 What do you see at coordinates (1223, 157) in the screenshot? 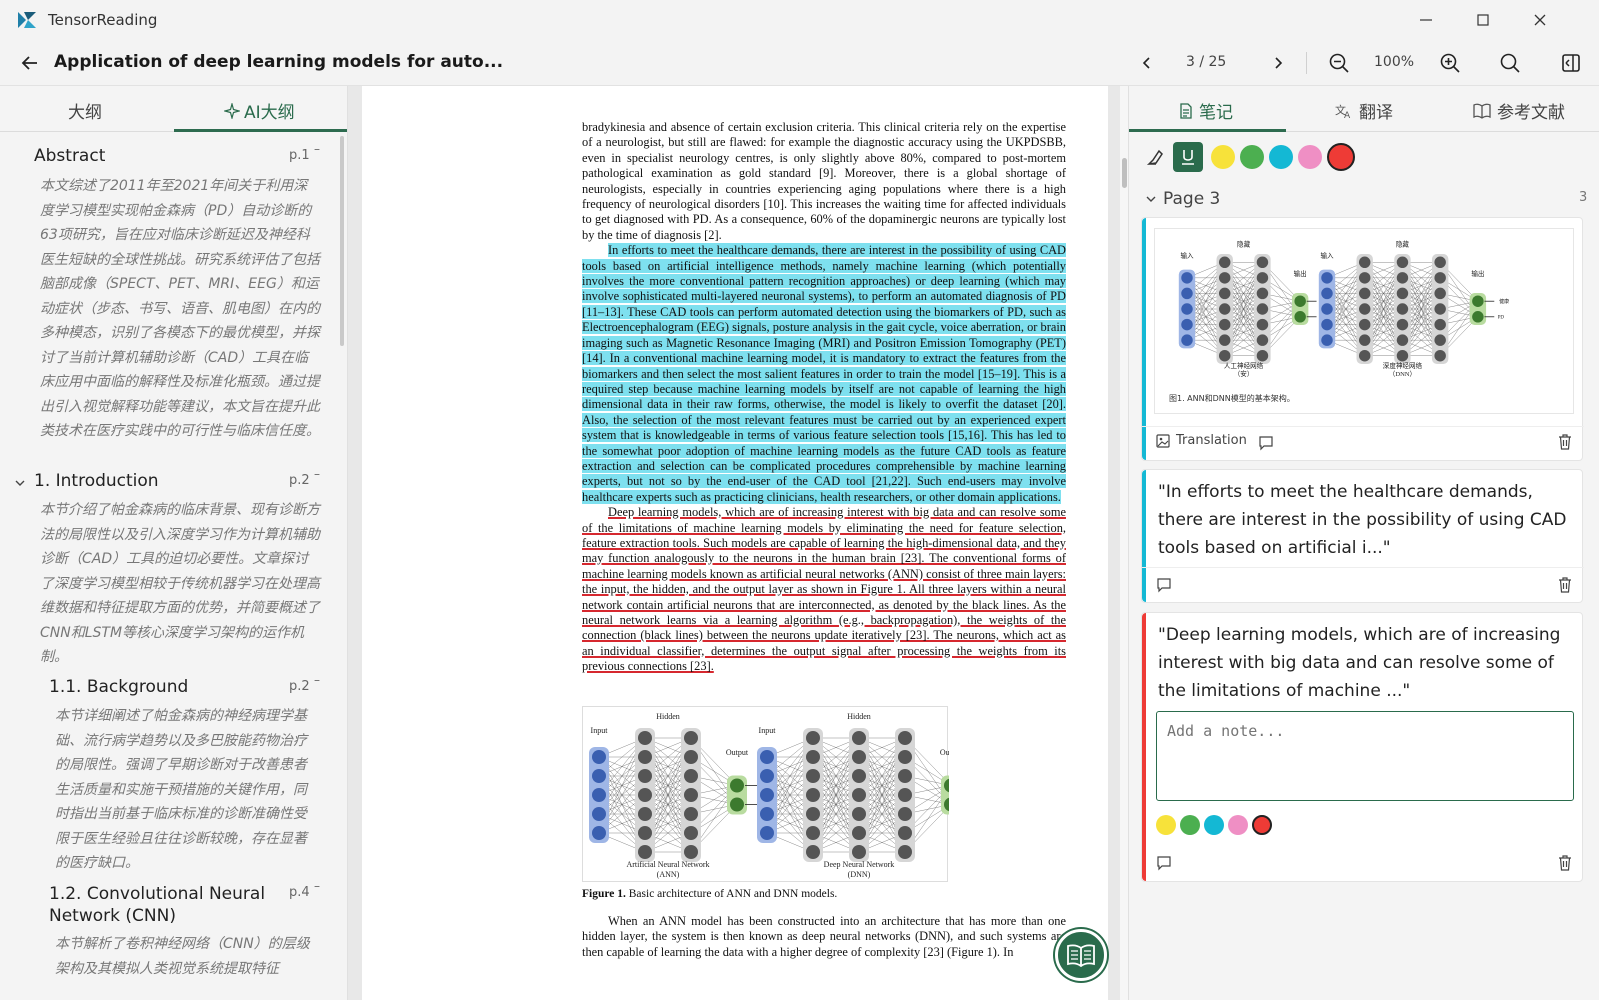
I see `color-swatch-yellow` at bounding box center [1223, 157].